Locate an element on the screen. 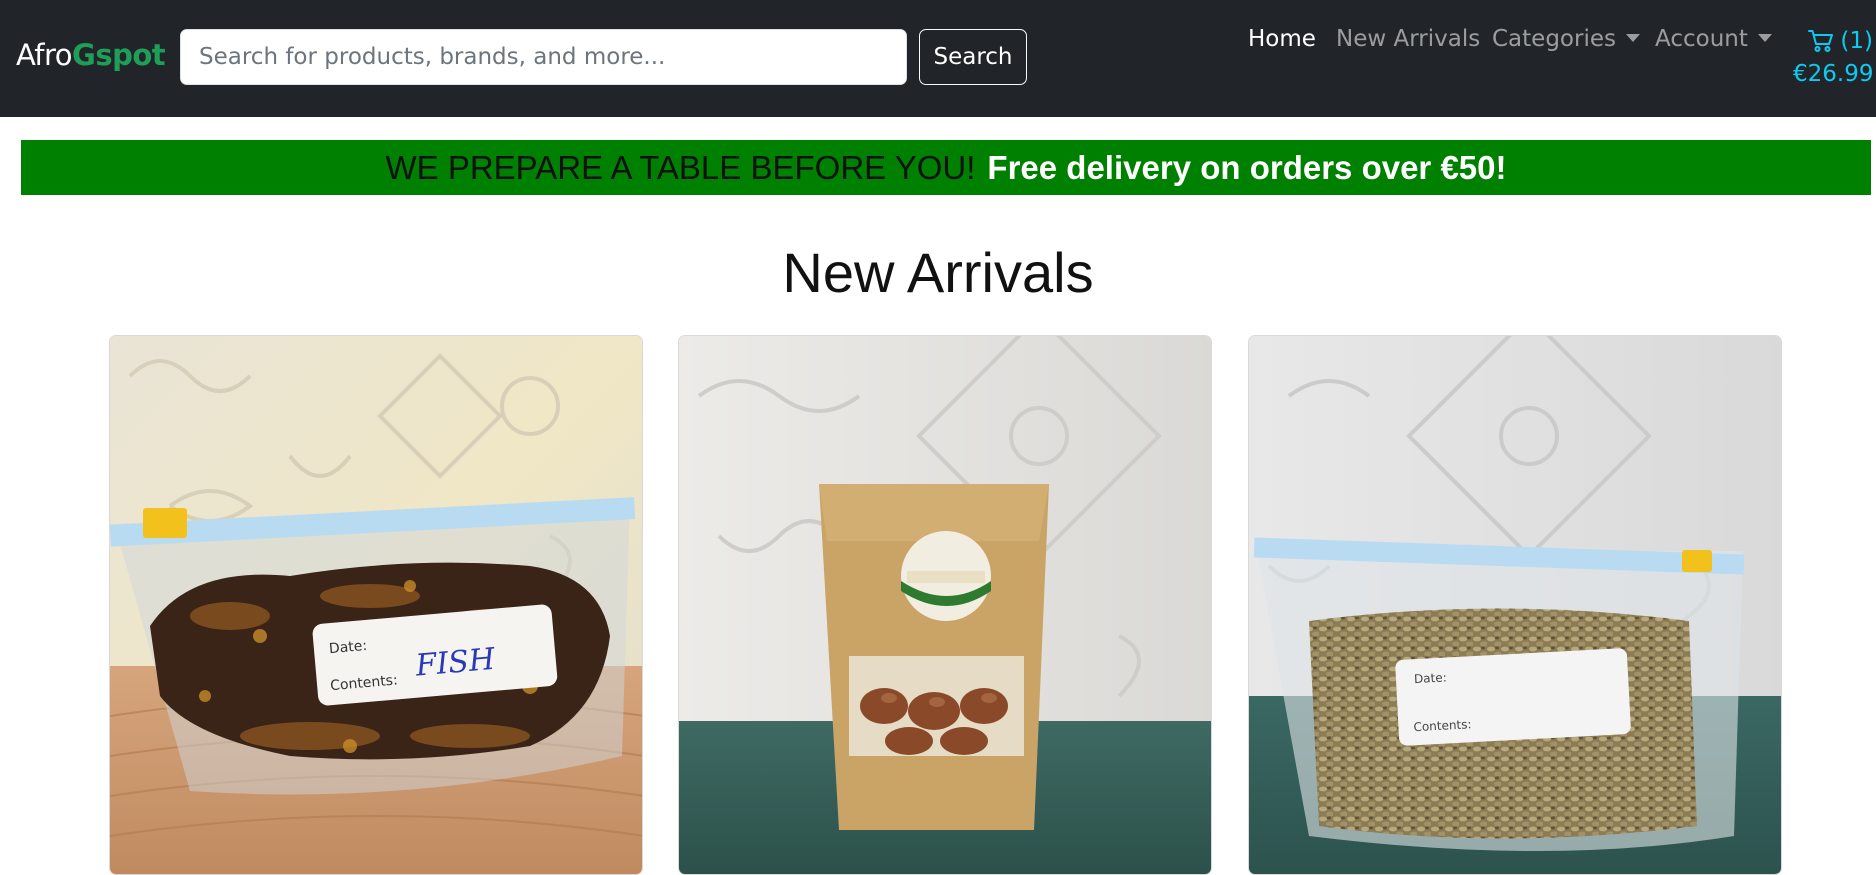 The image size is (1876, 875). nav-categories-dropdown: Categories is located at coordinates (1566, 39).